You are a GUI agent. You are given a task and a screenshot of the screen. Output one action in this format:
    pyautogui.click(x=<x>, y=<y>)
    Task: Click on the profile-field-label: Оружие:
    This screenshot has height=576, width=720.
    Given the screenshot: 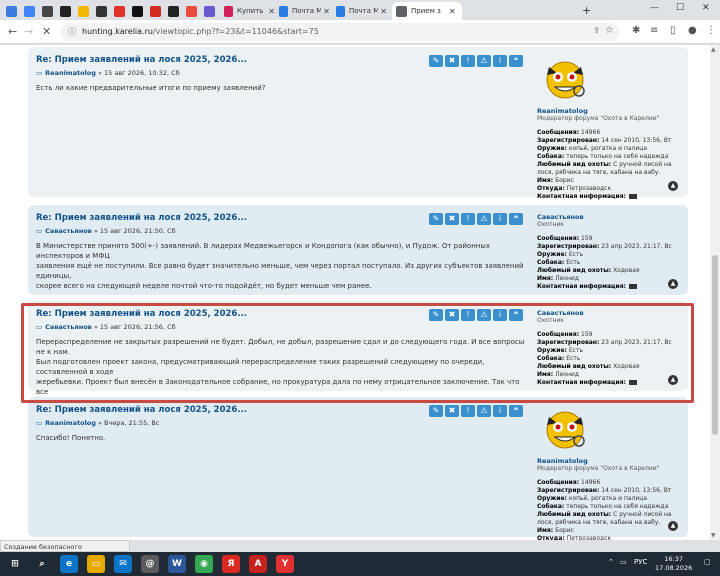 What is the action you would take?
    pyautogui.click(x=552, y=498)
    